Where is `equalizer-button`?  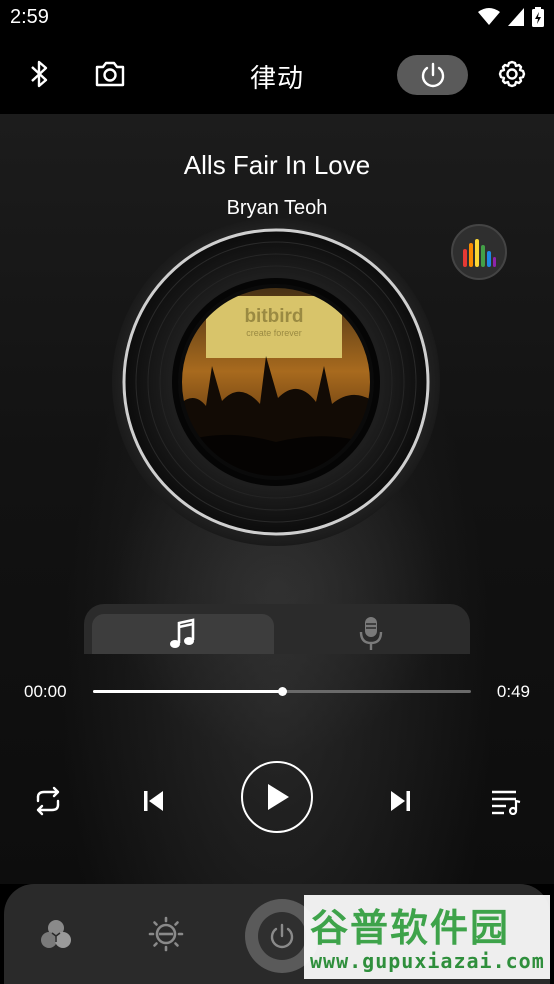
equalizer-button is located at coordinates (479, 252).